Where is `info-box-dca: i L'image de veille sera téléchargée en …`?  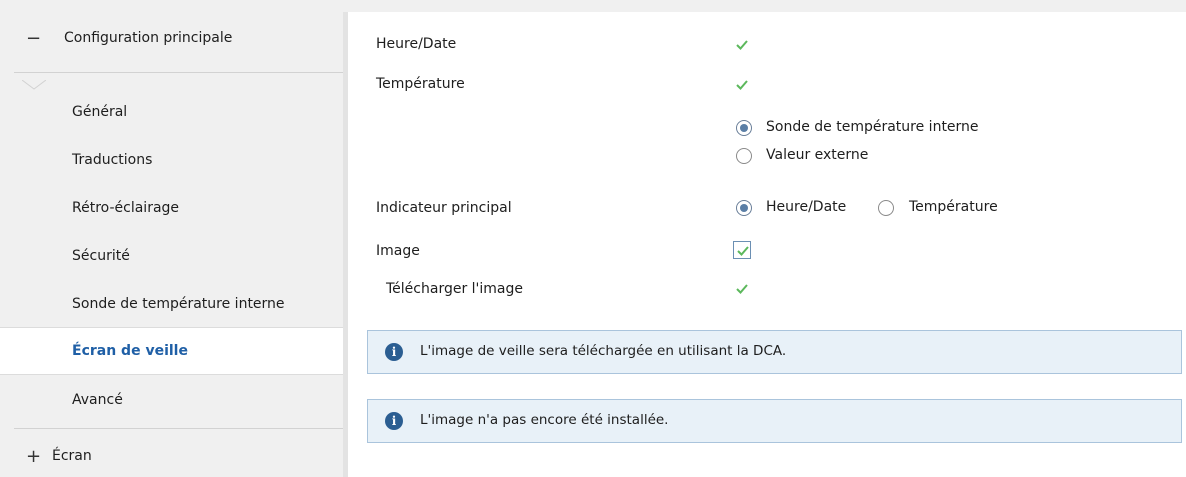
info-box-dca: i L'image de veille sera téléchargée en … is located at coordinates (774, 352).